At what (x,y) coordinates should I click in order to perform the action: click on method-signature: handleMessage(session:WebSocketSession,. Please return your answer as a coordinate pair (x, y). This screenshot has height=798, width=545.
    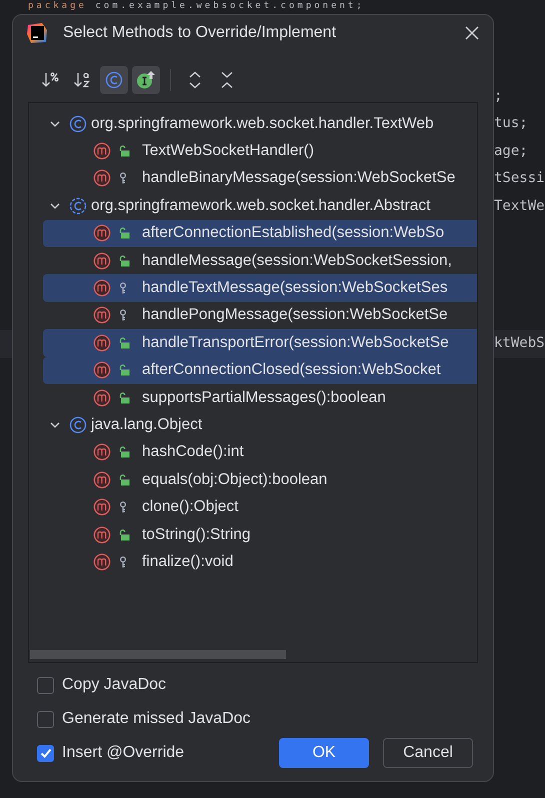
    Looking at the image, I should click on (297, 261).